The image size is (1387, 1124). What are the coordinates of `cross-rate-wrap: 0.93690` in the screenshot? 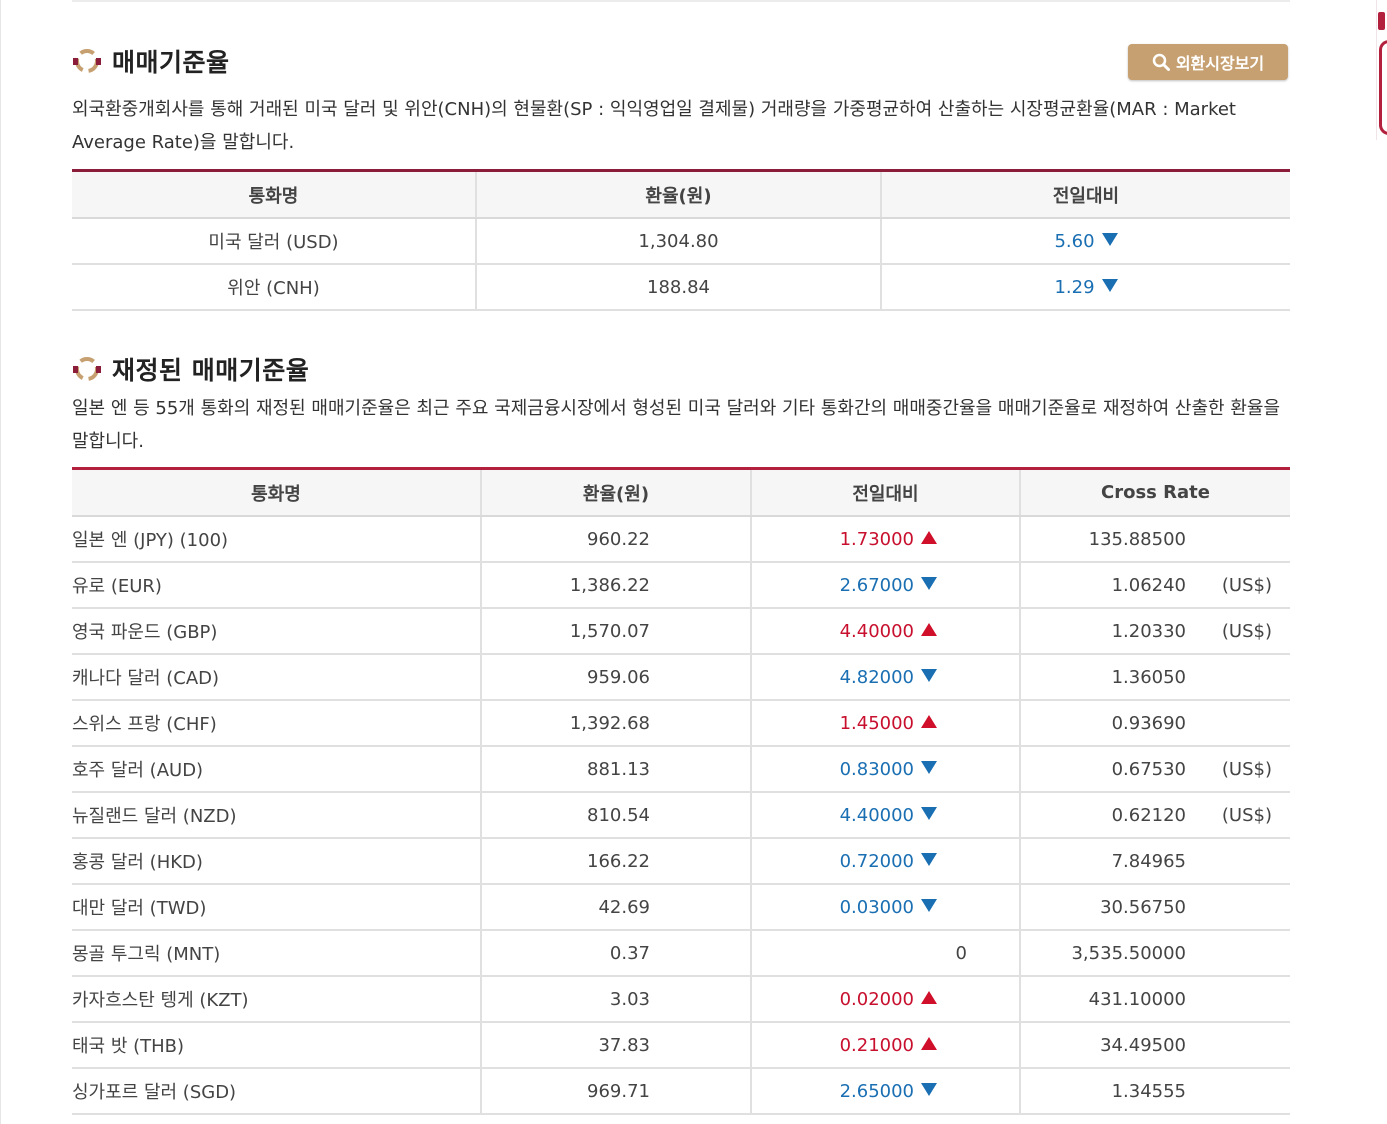 It's located at (1155, 723).